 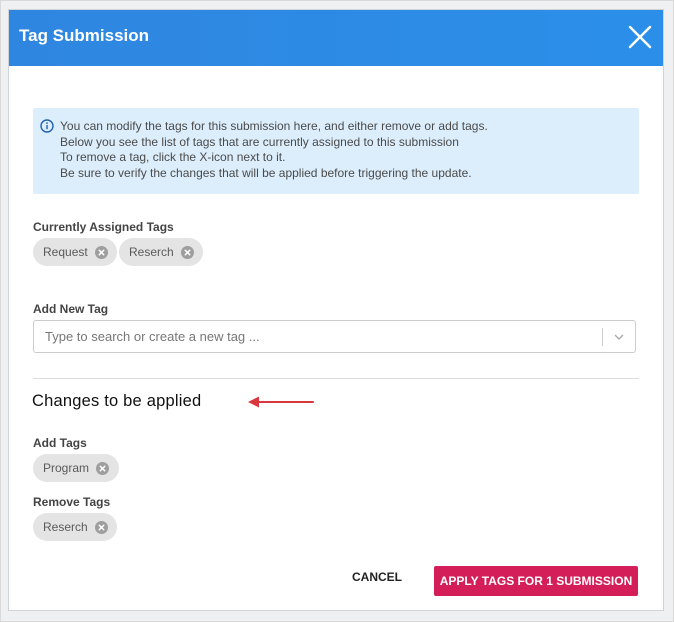 I want to click on close-button, so click(x=640, y=37).